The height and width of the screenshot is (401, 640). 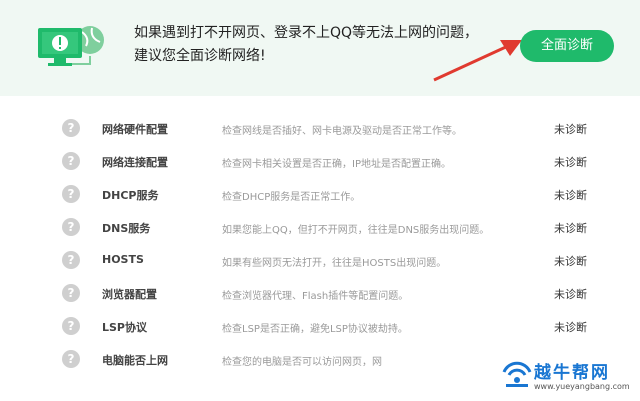 What do you see at coordinates (336, 164) in the screenshot?
I see `item-description: 检查网卡相关设置是否正确，IP地址是否配置正确。` at bounding box center [336, 164].